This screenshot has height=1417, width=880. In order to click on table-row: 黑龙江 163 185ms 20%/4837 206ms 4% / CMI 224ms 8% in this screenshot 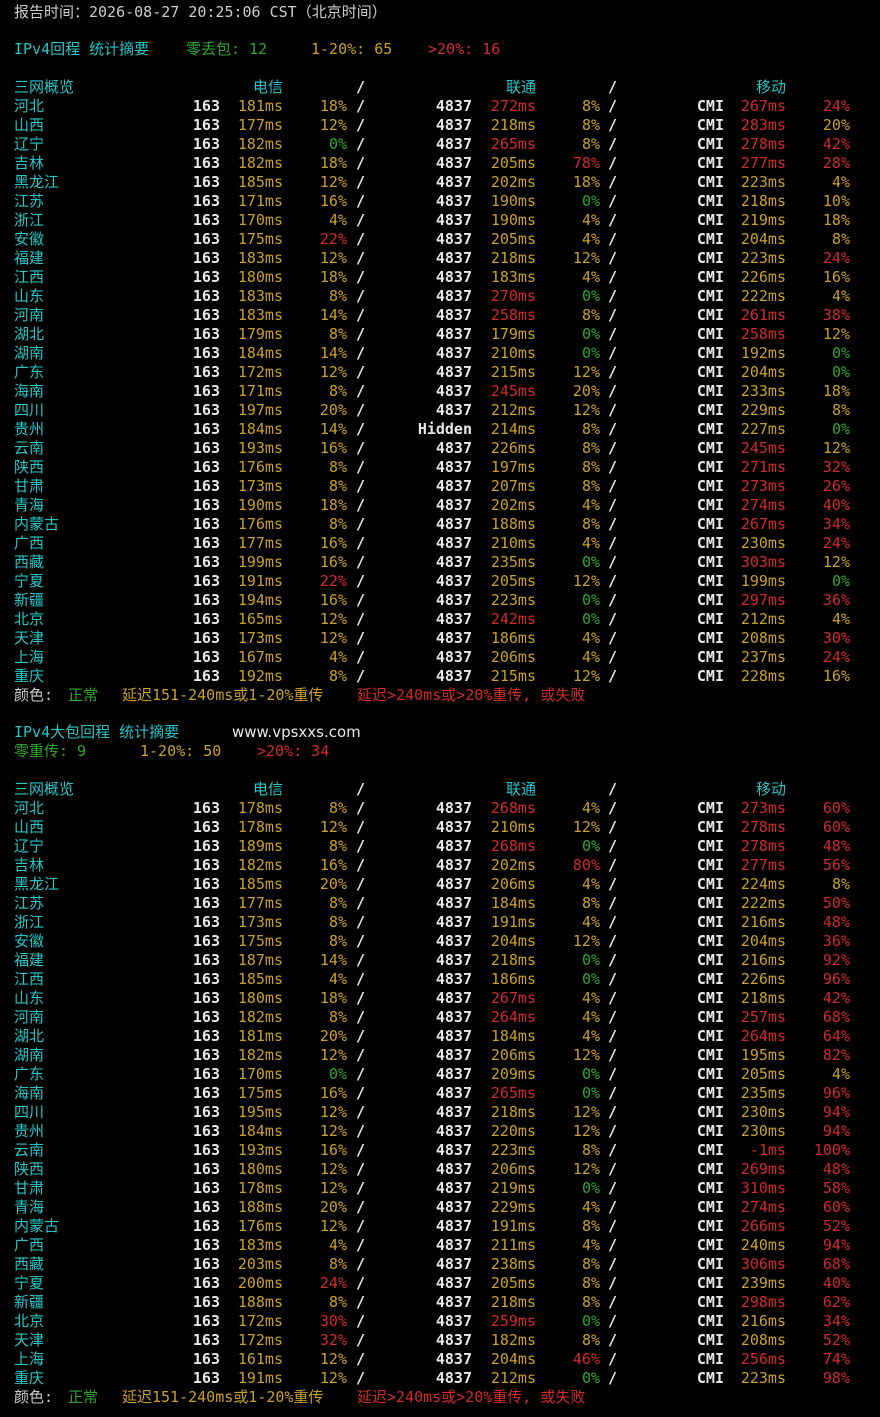, I will do `click(440, 884)`.